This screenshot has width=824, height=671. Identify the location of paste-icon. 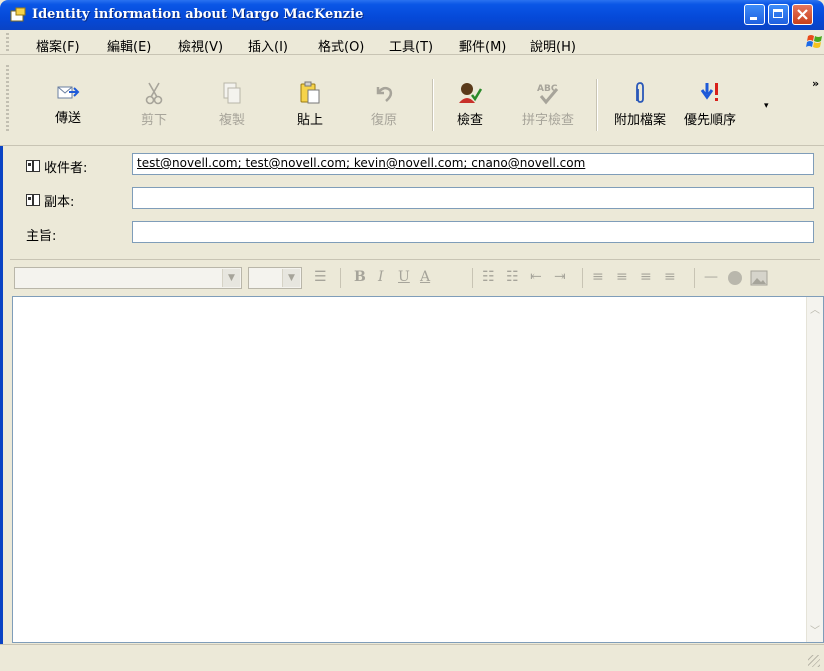
(310, 92).